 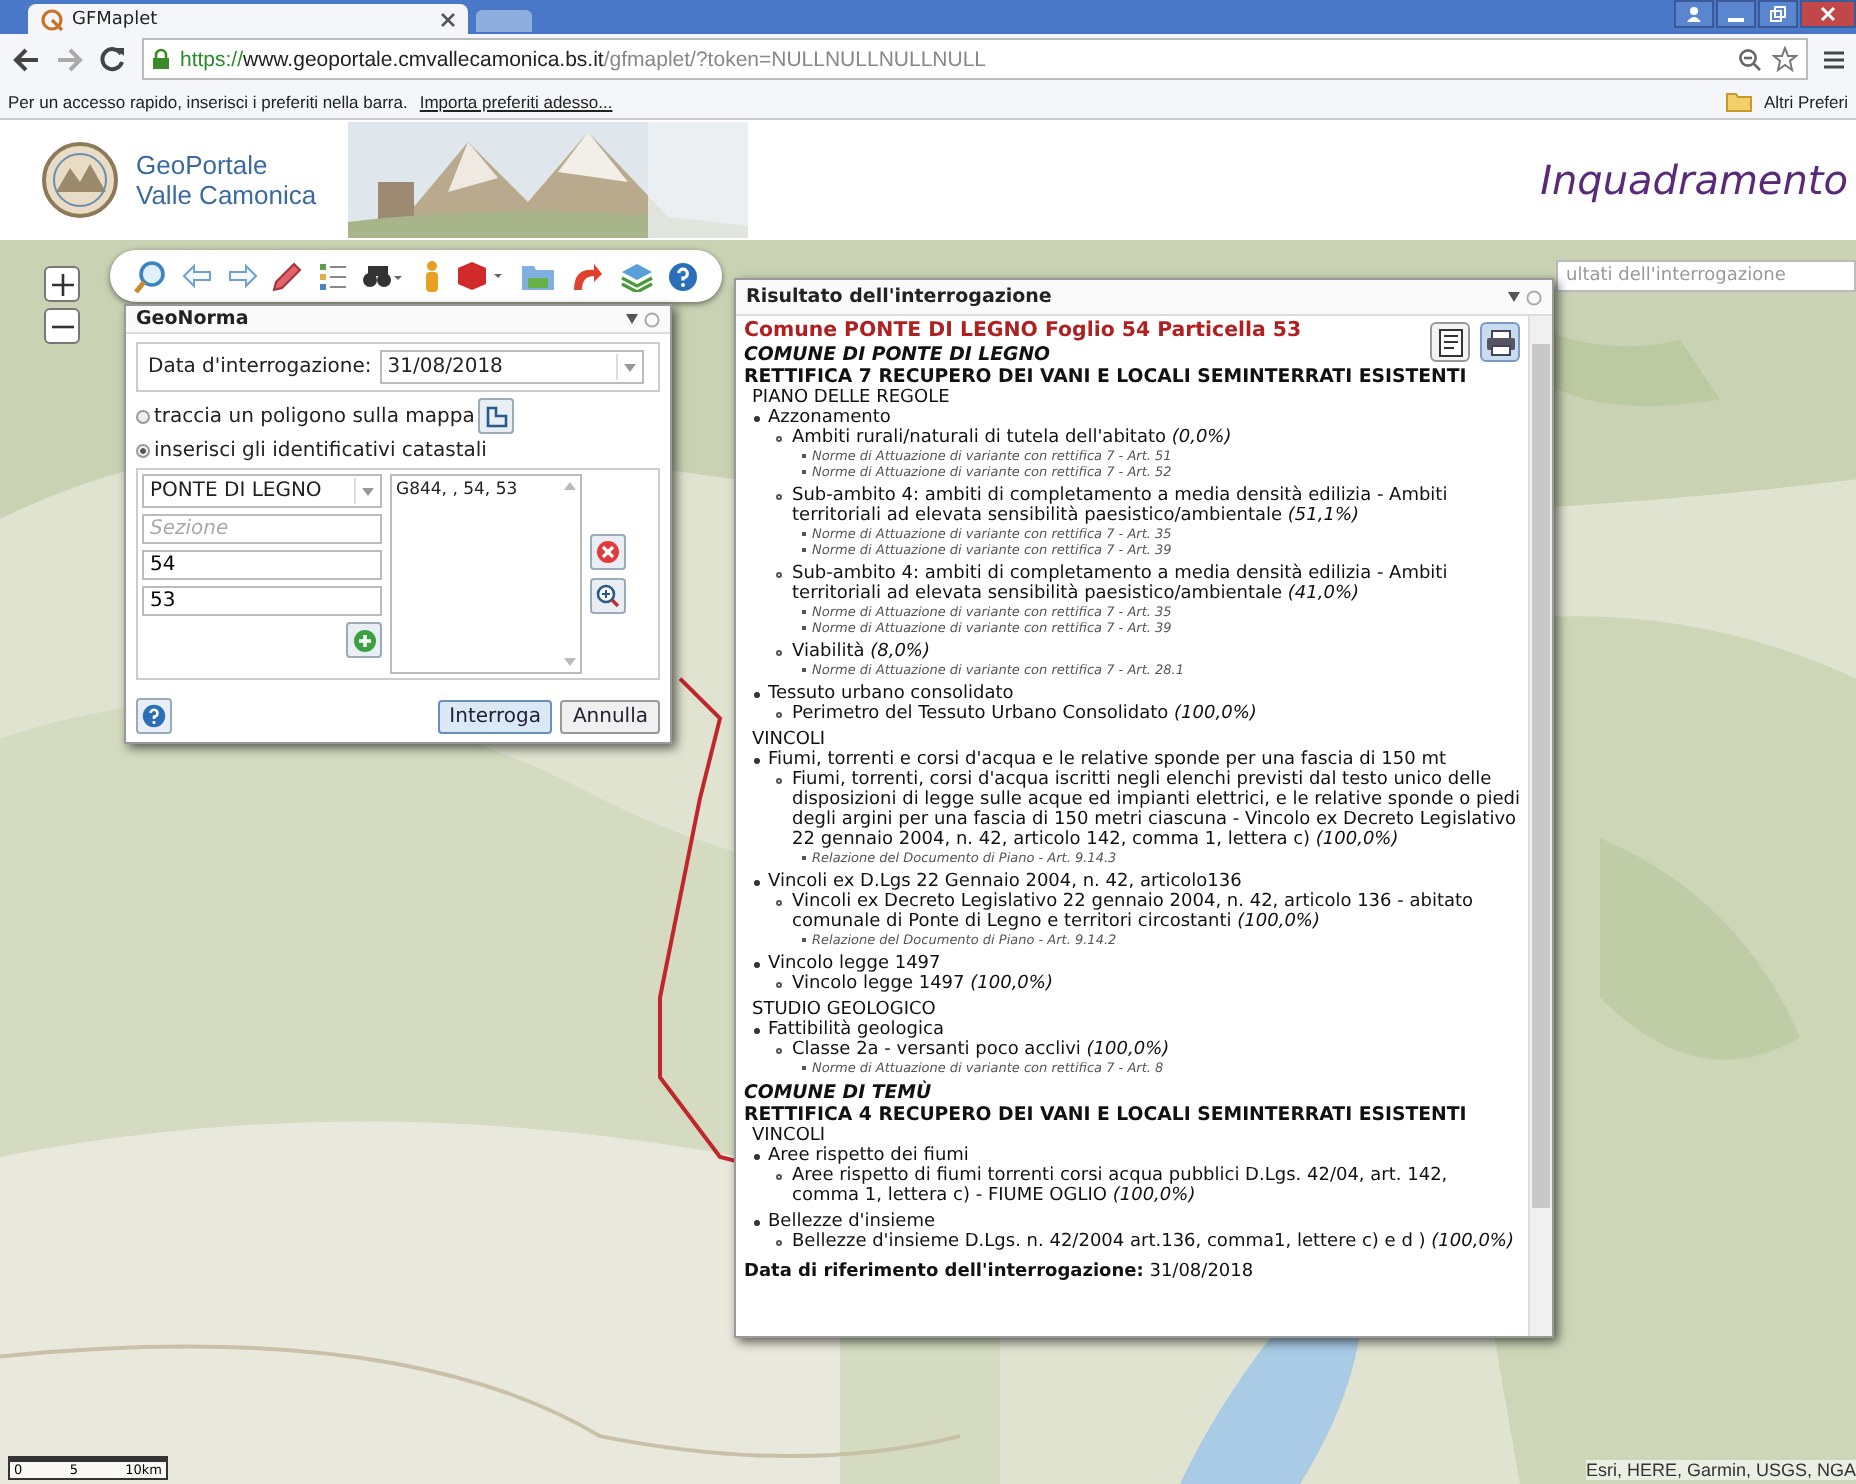 I want to click on list-item: Perimetro del Tessuto Urbano Consolidato (100,0%), so click(x=1024, y=714).